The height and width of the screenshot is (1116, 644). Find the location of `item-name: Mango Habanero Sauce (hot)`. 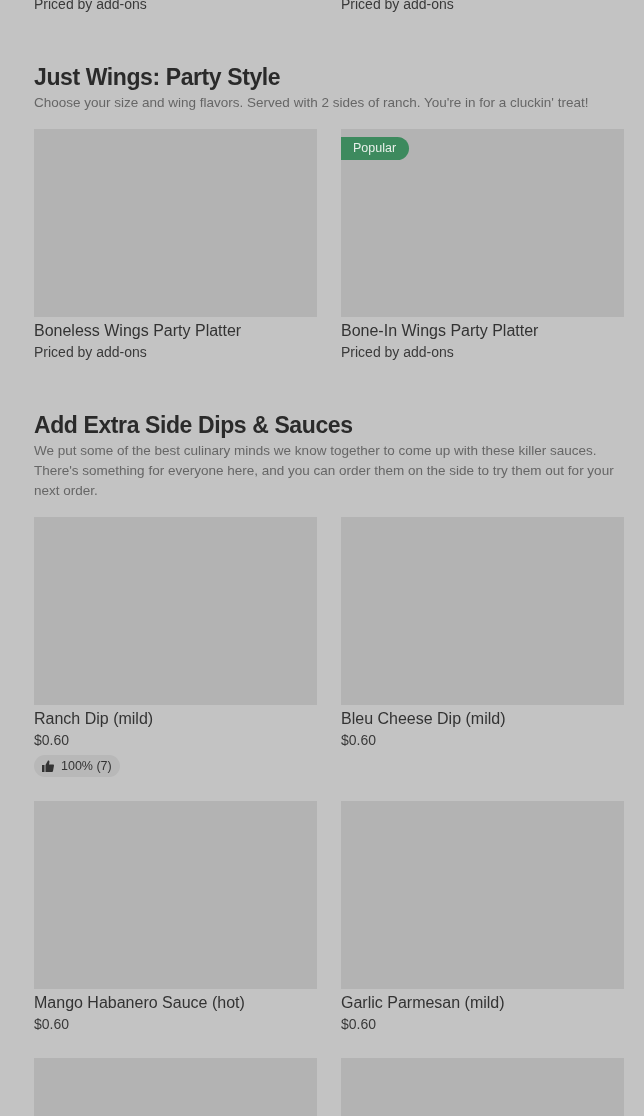

item-name: Mango Habanero Sauce (hot) is located at coordinates (175, 1003).